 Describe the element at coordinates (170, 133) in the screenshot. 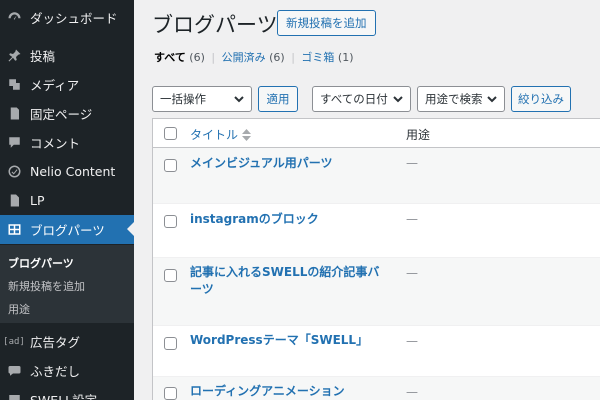

I see `select-all-checkbox` at that location.